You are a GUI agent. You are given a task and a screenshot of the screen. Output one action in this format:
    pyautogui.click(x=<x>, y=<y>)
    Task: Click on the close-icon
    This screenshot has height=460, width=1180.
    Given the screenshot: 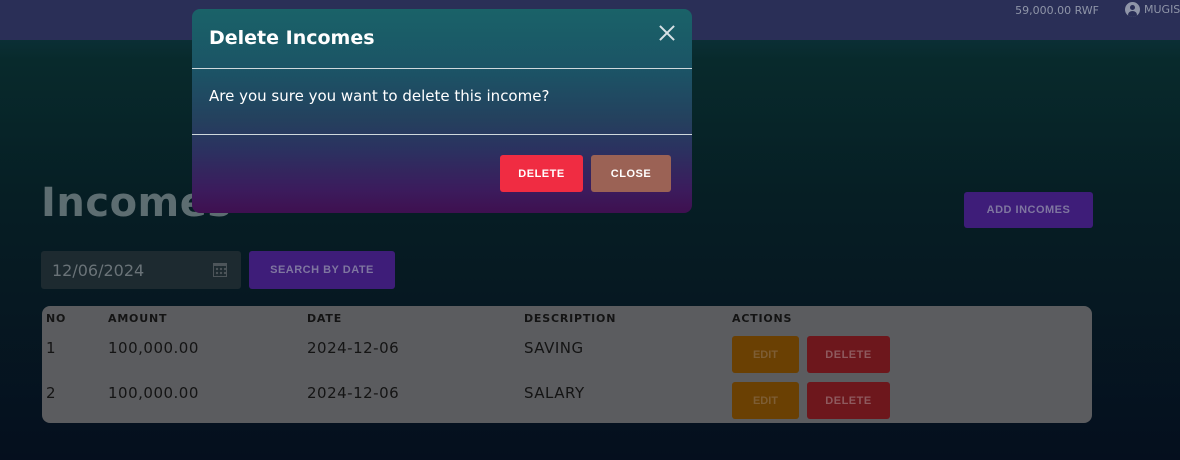 What is the action you would take?
    pyautogui.click(x=667, y=33)
    